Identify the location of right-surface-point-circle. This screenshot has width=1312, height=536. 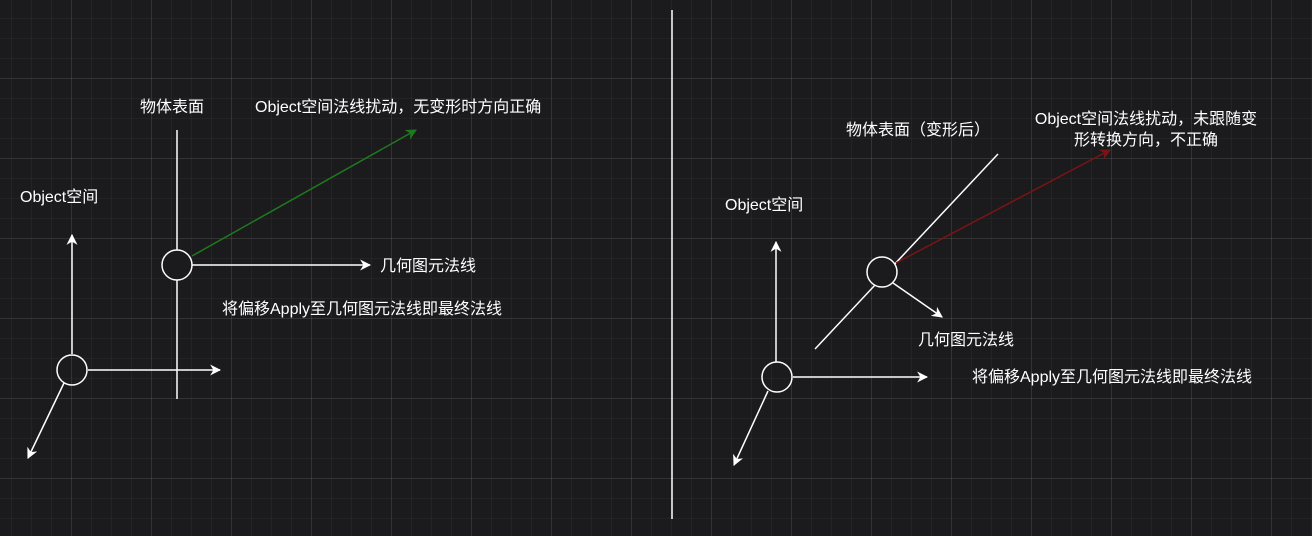
(882, 272).